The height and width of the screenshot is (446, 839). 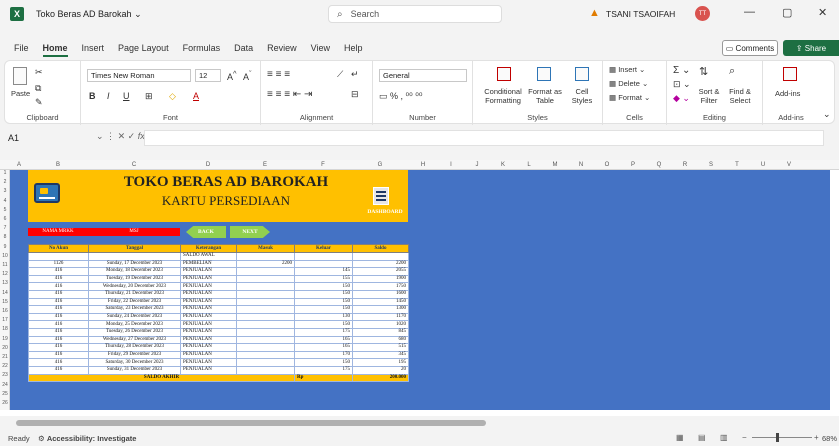 What do you see at coordinates (134, 264) in the screenshot?
I see `cell-tanggal: Sunday, 17 December 2023` at bounding box center [134, 264].